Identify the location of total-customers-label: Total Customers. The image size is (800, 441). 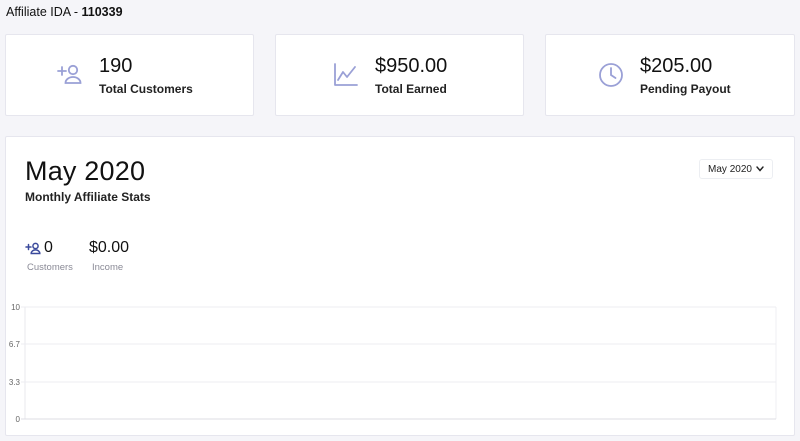
(146, 89).